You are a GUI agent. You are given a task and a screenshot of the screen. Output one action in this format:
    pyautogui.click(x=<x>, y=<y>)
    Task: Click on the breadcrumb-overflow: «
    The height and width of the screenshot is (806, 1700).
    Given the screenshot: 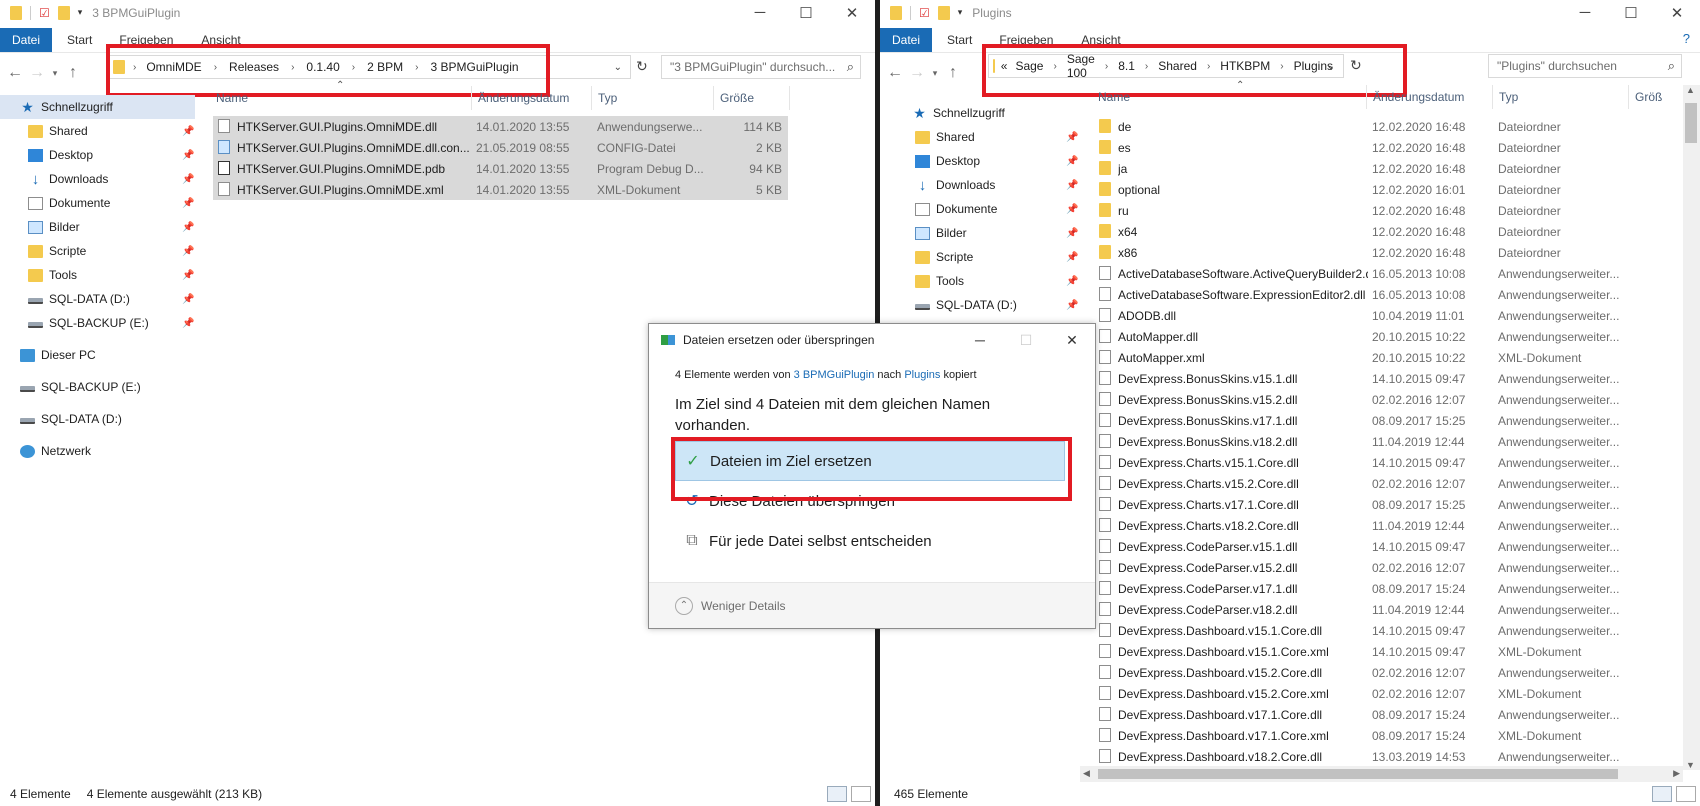 What is the action you would take?
    pyautogui.click(x=1004, y=66)
    